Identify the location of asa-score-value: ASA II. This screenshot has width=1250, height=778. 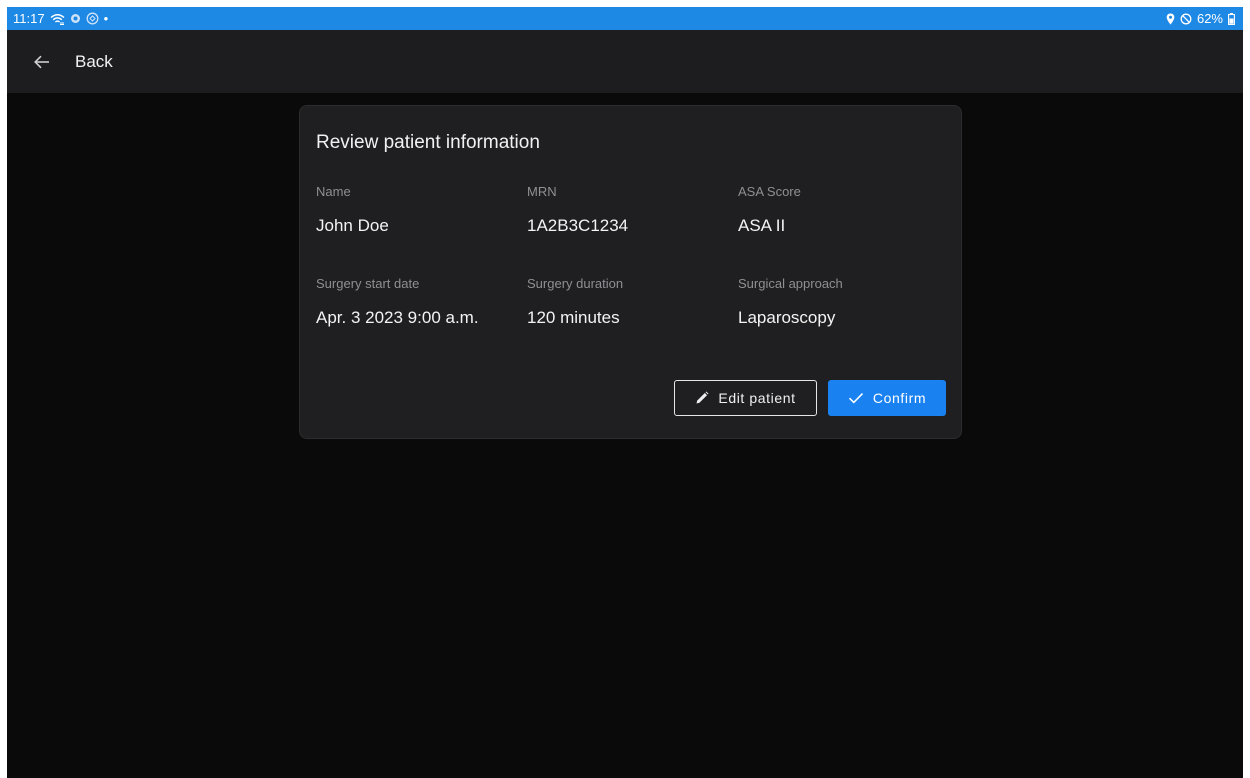
(762, 225).